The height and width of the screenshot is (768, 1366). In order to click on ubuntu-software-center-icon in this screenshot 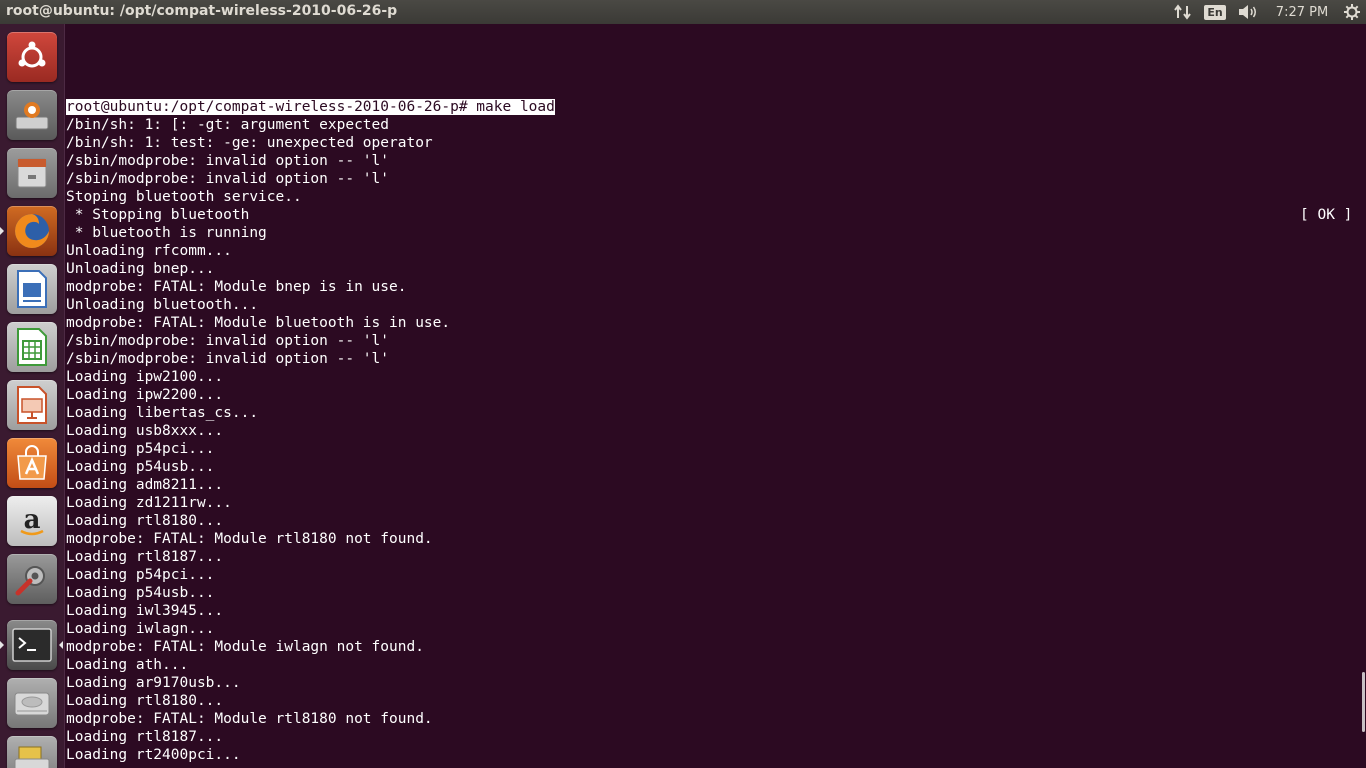, I will do `click(32, 462)`.